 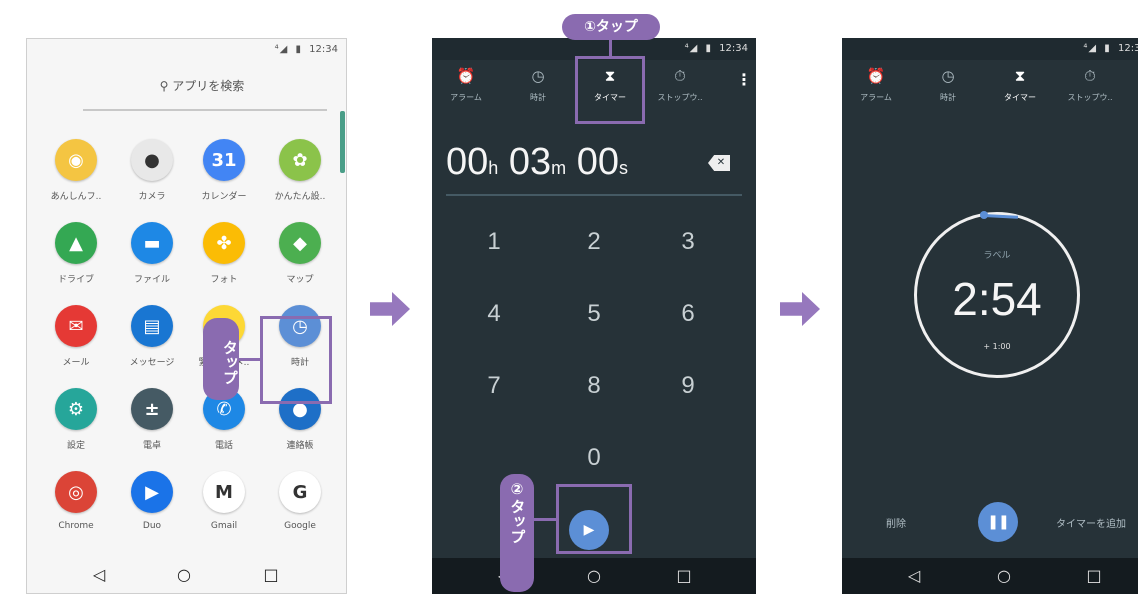 I want to click on timer-tab-highlight-box, so click(x=610, y=90).